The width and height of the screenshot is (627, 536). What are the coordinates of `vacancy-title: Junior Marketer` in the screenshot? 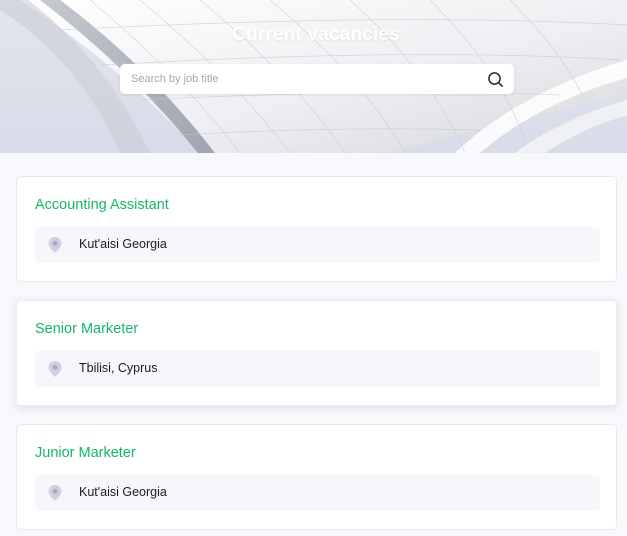 It's located at (85, 453).